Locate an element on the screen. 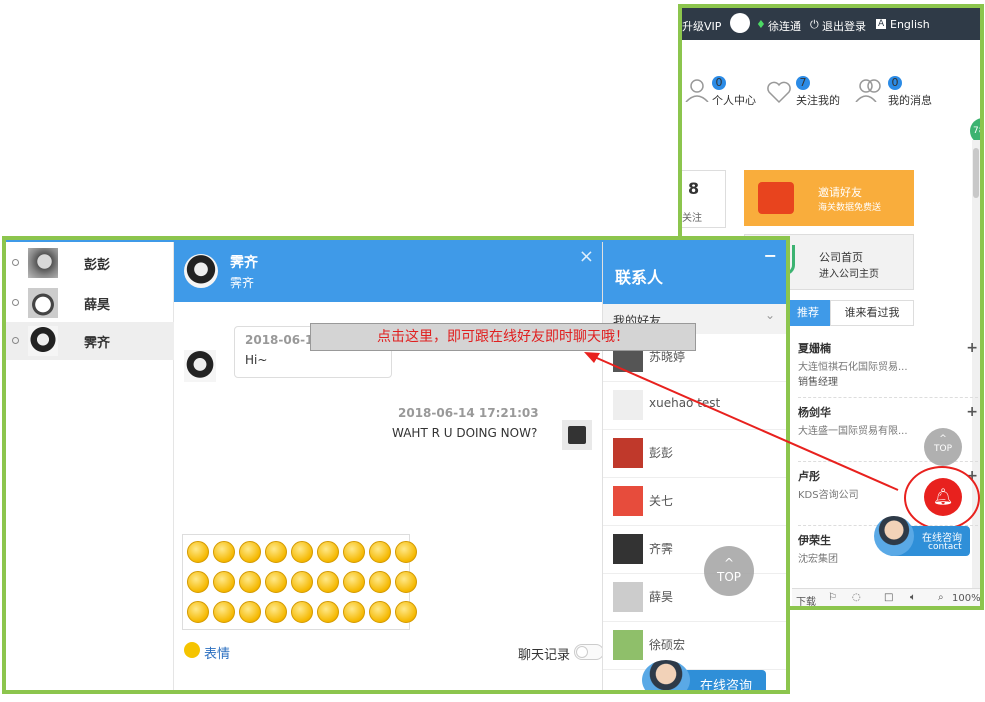 Image resolution: width=985 pixels, height=702 pixels. hint-arrow is located at coordinates (741, 421).